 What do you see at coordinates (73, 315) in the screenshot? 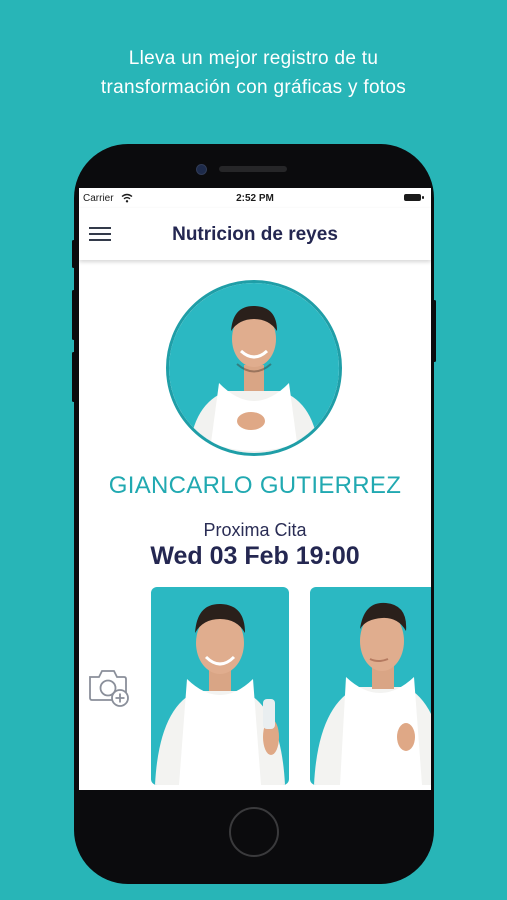
I see `volume-up-button` at bounding box center [73, 315].